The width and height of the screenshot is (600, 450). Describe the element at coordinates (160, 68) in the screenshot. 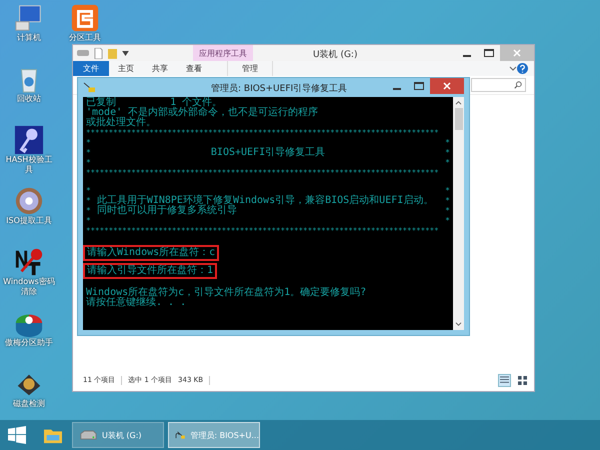

I see `ribbon-tab: 共享` at that location.